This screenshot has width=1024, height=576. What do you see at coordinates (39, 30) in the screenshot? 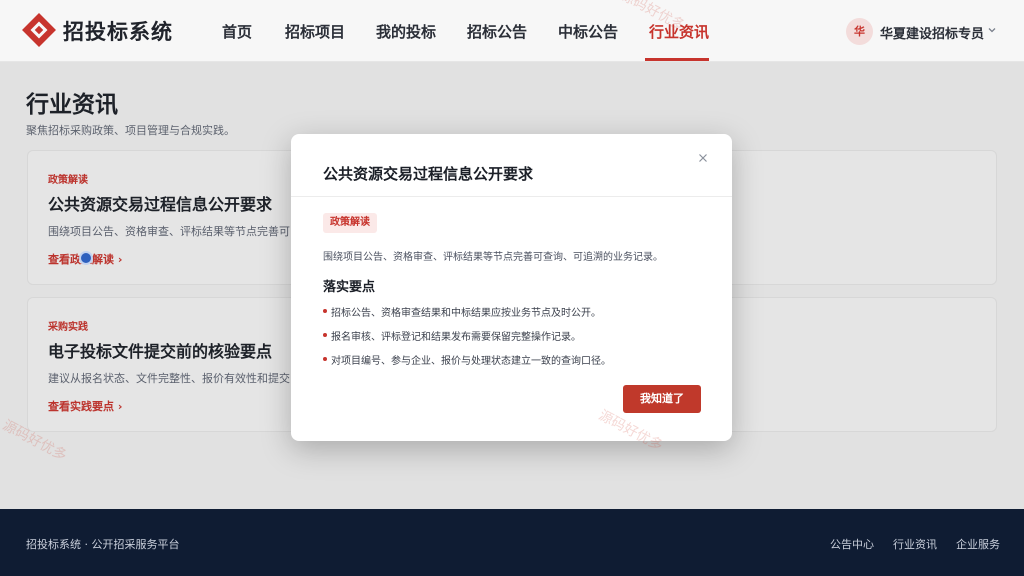
I see `logo-icon` at bounding box center [39, 30].